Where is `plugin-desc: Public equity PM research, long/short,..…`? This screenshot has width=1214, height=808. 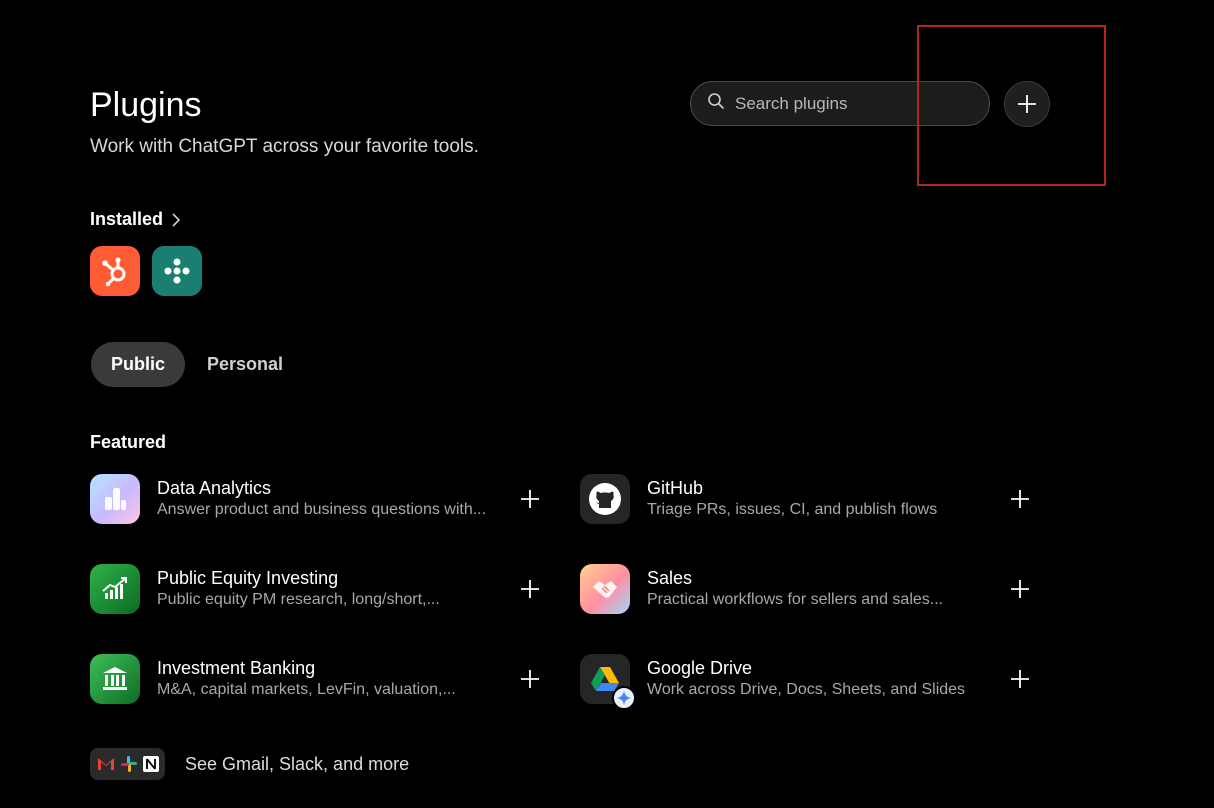
plugin-desc: Public equity PM research, long/short,..… is located at coordinates (298, 599).